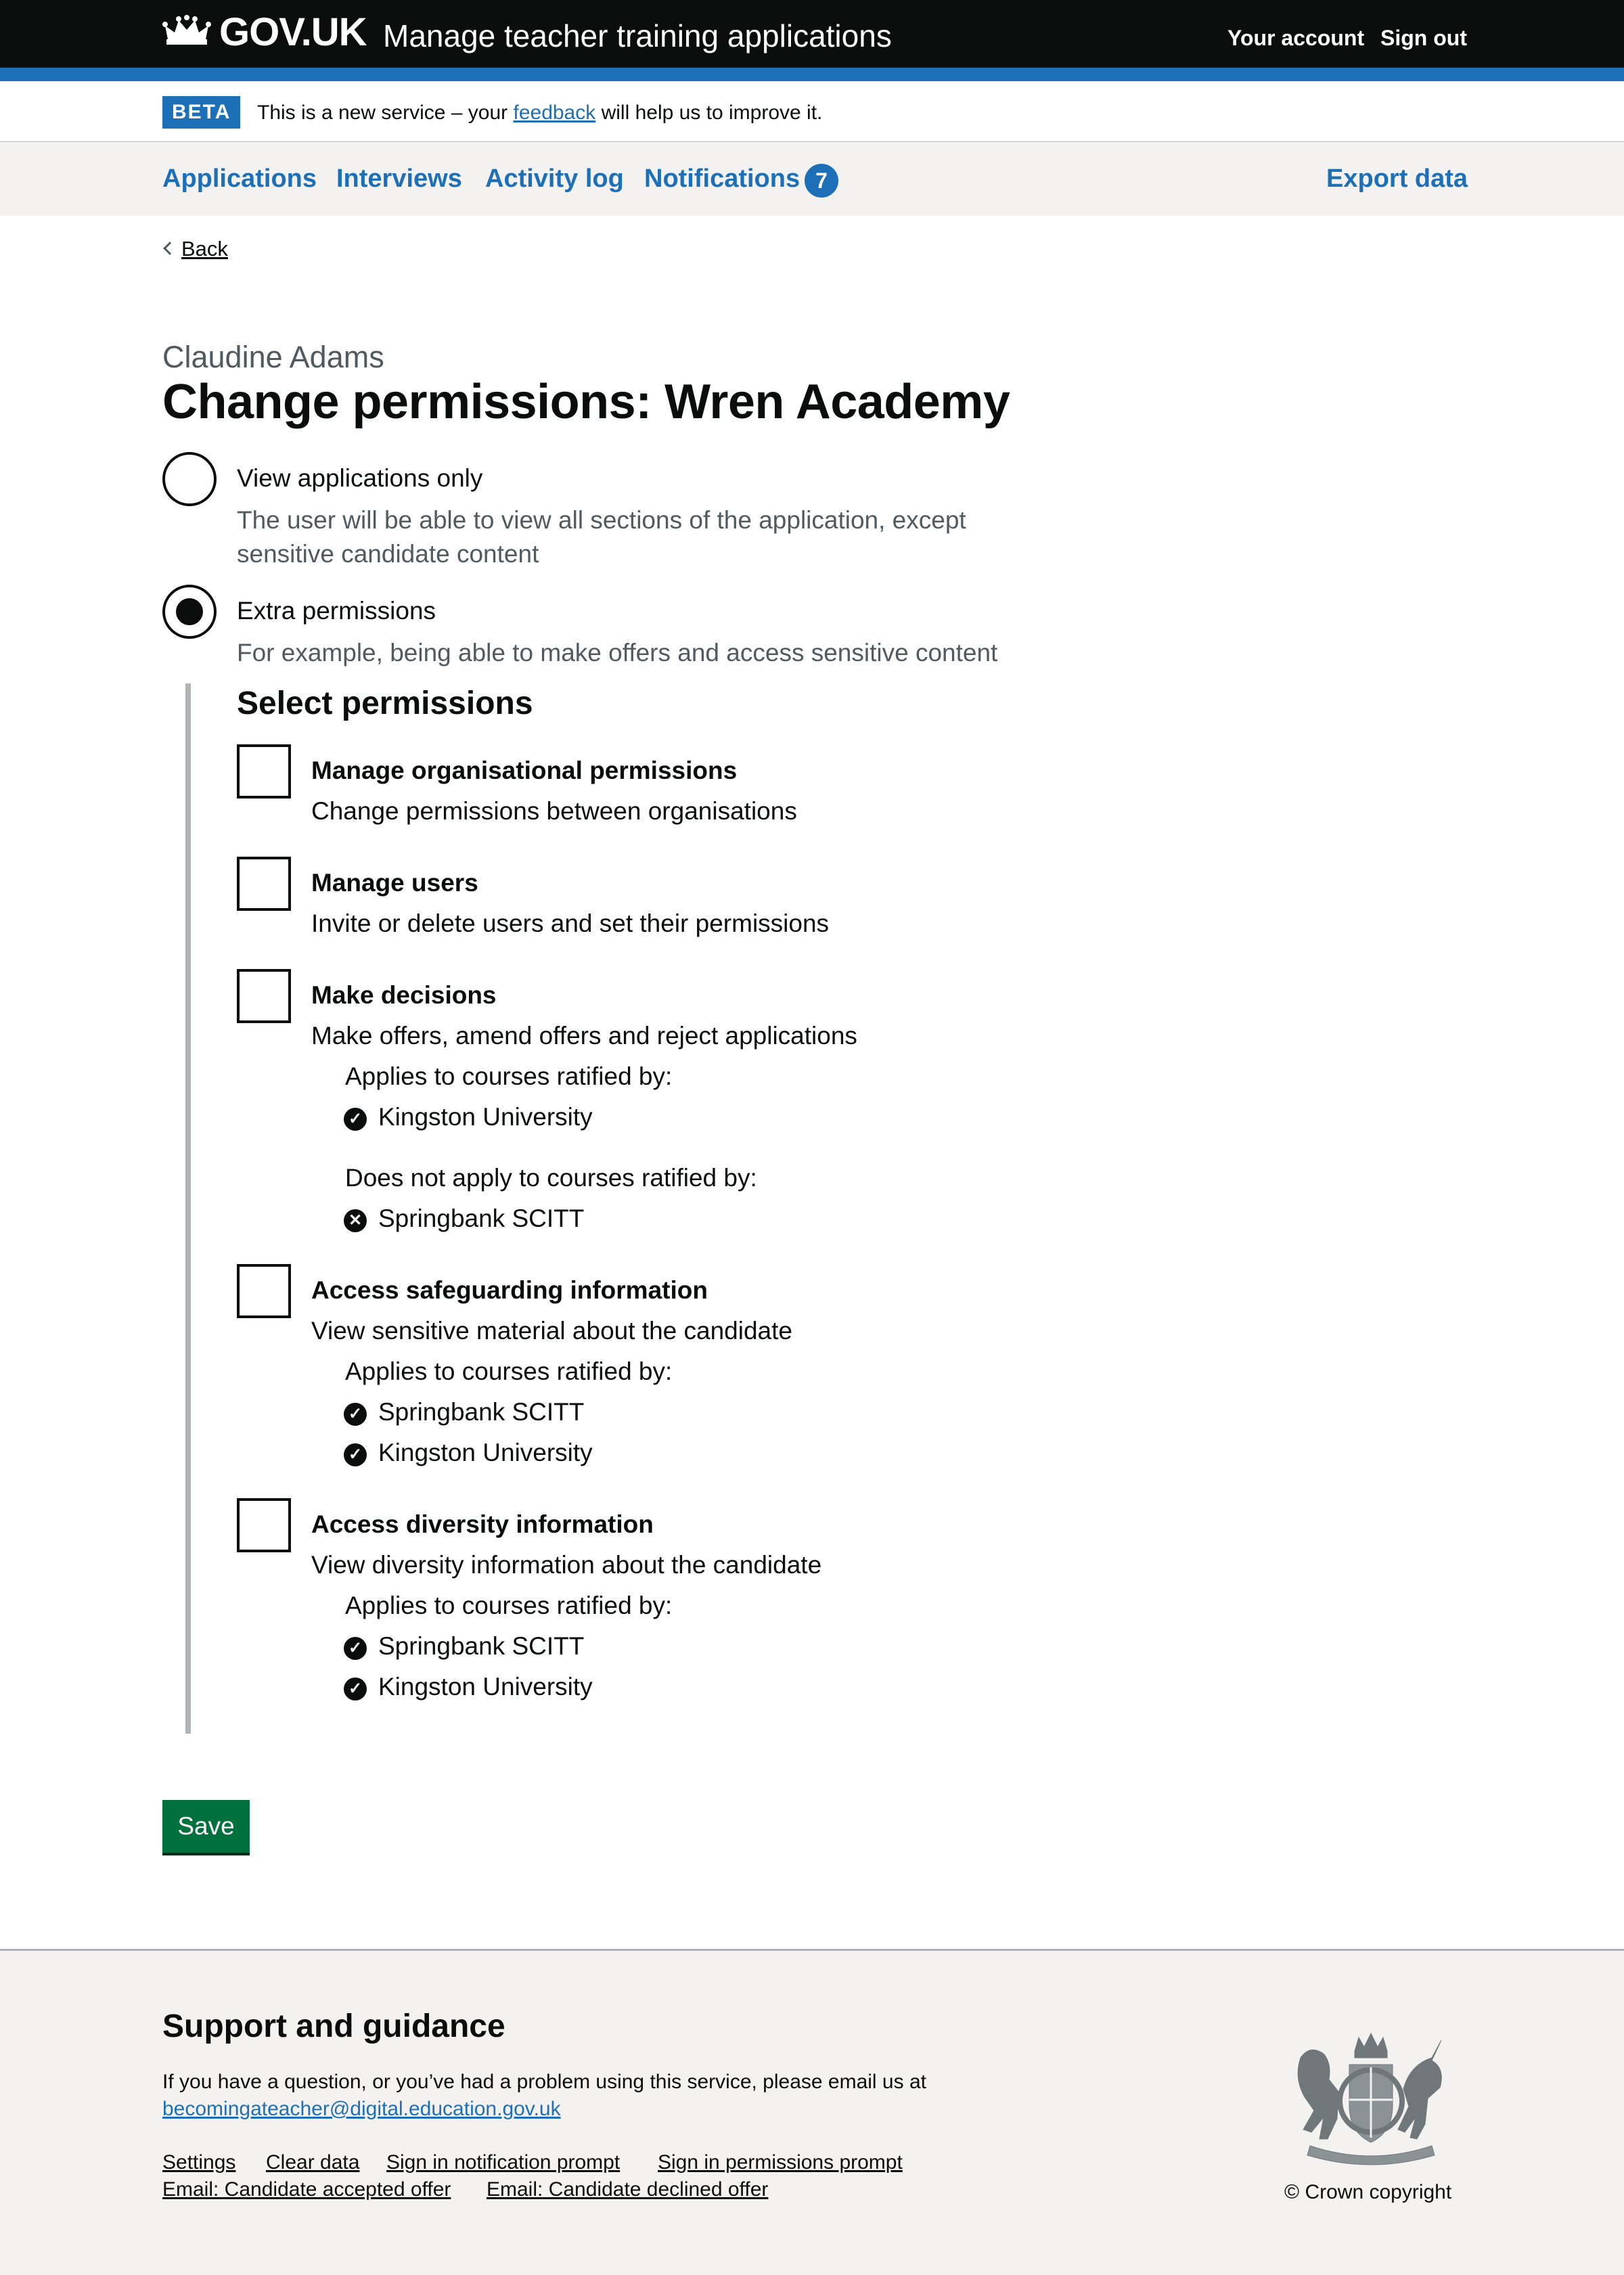 Image resolution: width=1624 pixels, height=2275 pixels. Describe the element at coordinates (1397, 179) in the screenshot. I see `nav-export-data: Export data` at that location.